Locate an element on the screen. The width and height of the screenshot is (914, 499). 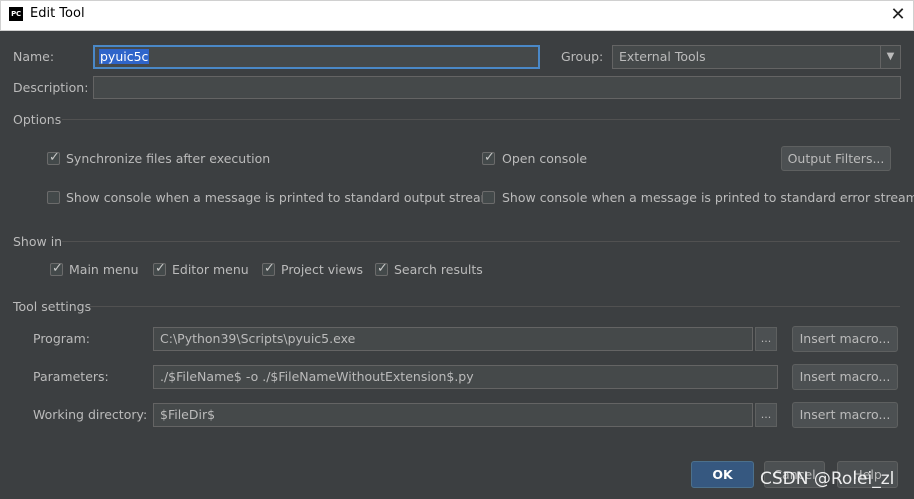
program-input: C:\Python39\Scripts\pyuic5.exe is located at coordinates (453, 339).